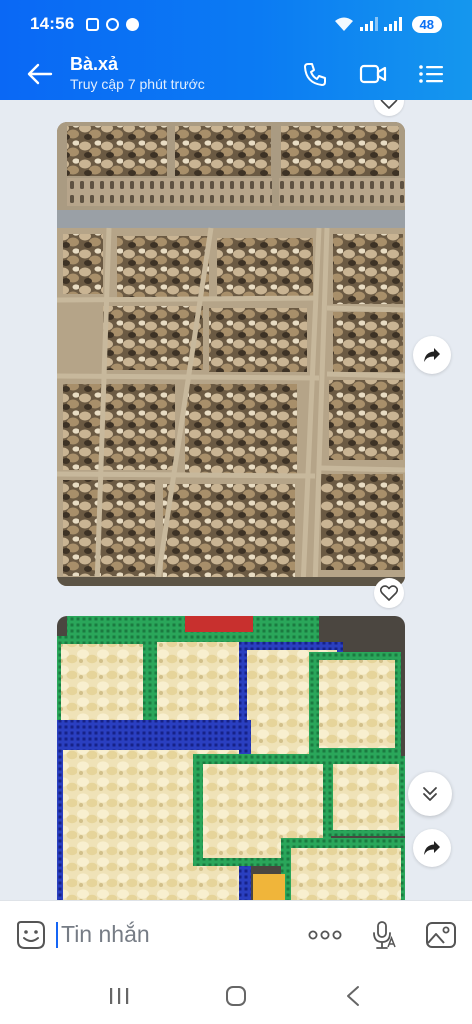 This screenshot has height=1024, width=472. I want to click on wifi-icon, so click(343, 24).